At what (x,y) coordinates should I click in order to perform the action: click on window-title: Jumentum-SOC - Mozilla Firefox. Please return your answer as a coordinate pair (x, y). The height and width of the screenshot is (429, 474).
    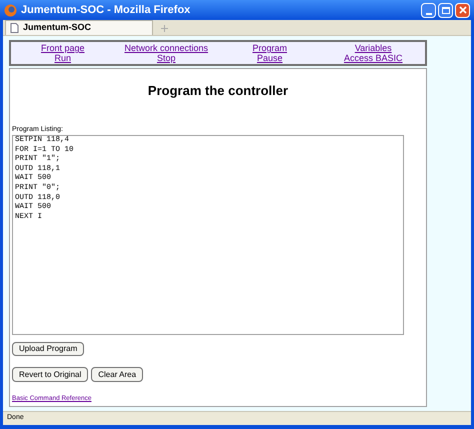
    Looking at the image, I should click on (105, 10).